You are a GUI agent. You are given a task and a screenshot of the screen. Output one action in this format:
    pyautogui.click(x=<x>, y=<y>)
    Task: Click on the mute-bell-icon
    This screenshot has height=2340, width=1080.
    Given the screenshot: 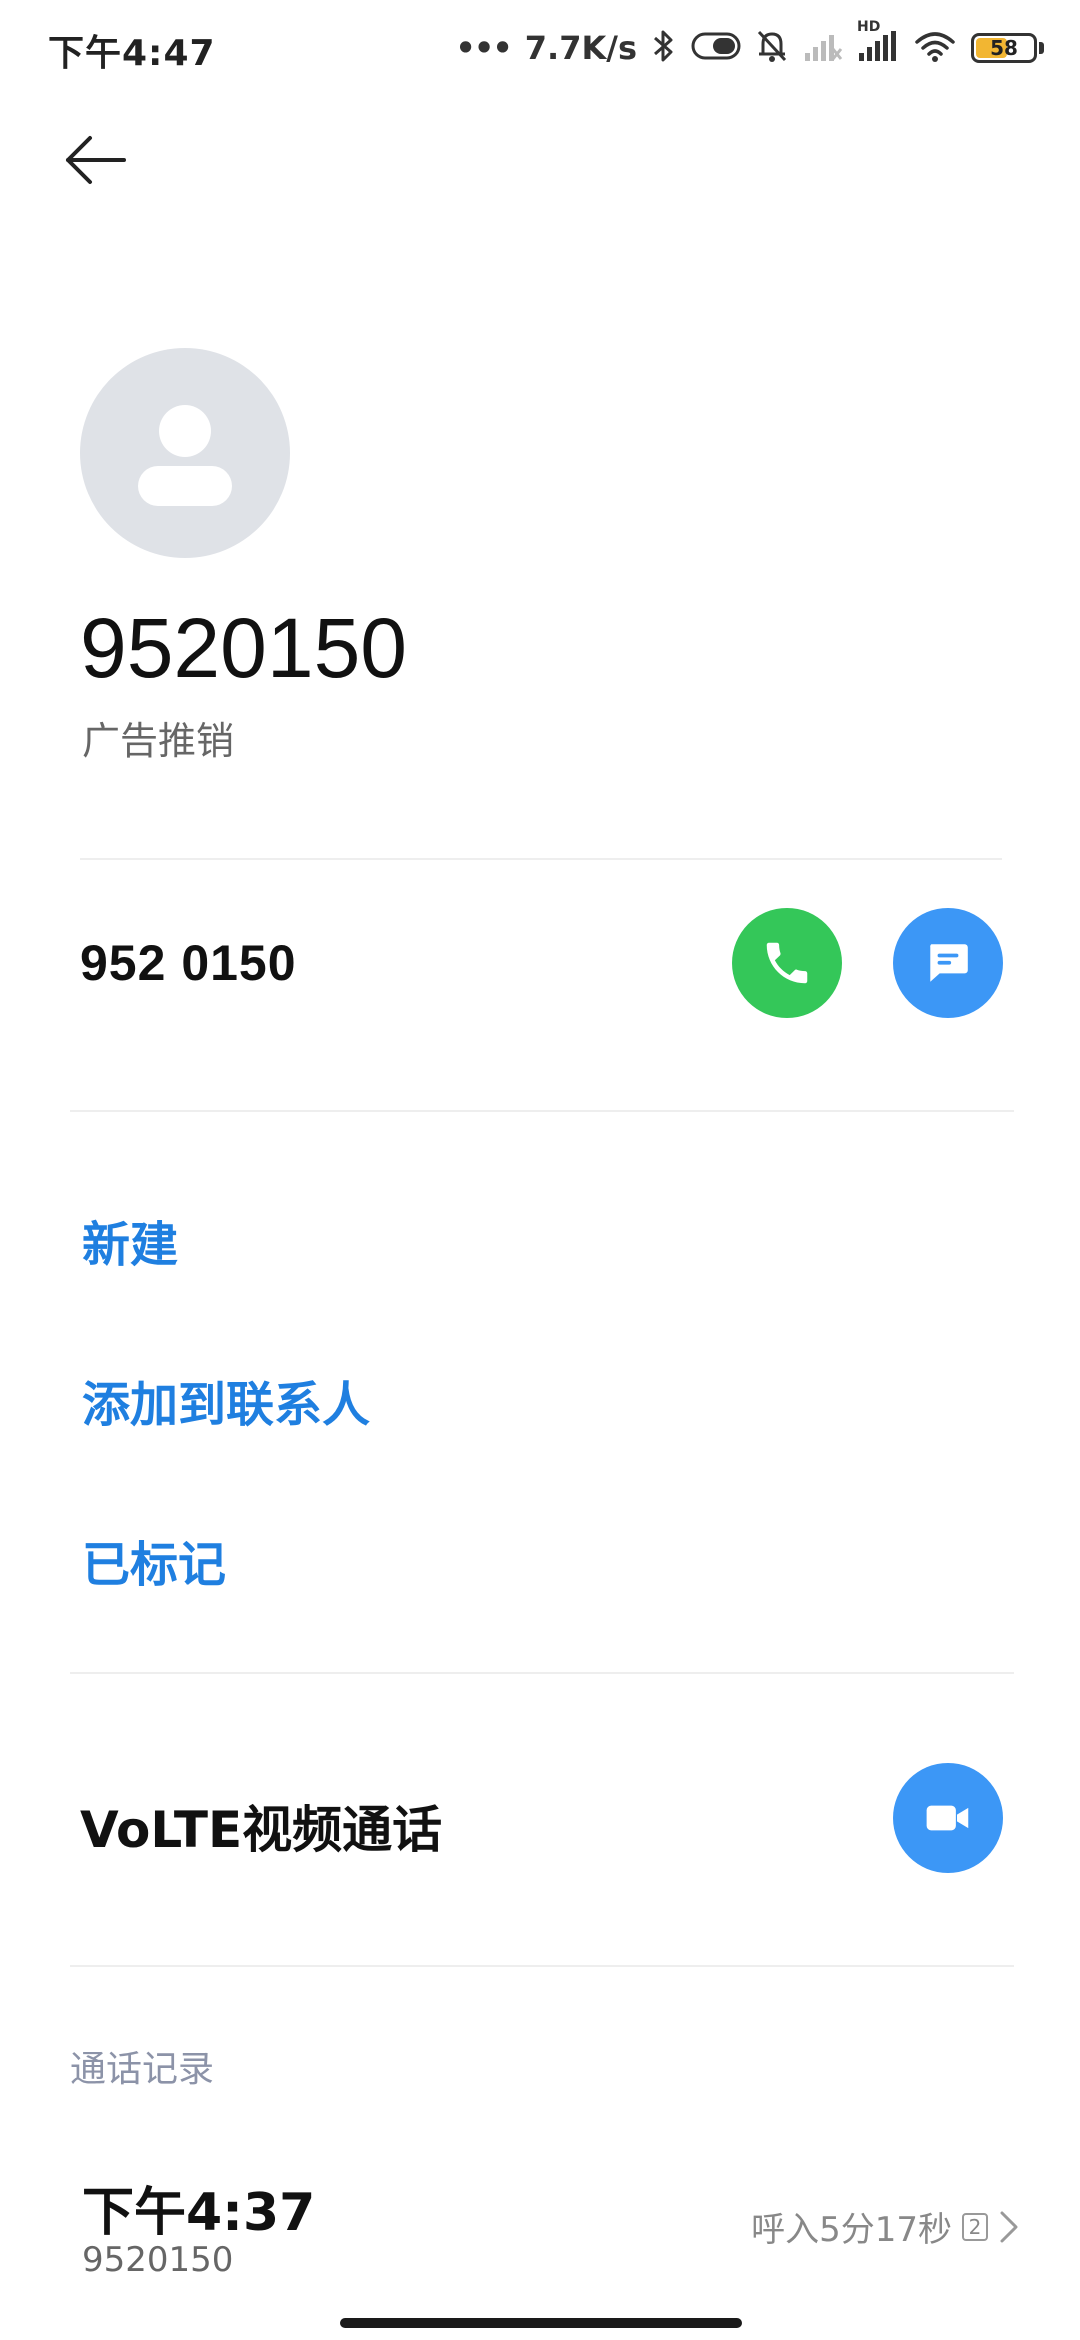 What is the action you would take?
    pyautogui.click(x=772, y=48)
    